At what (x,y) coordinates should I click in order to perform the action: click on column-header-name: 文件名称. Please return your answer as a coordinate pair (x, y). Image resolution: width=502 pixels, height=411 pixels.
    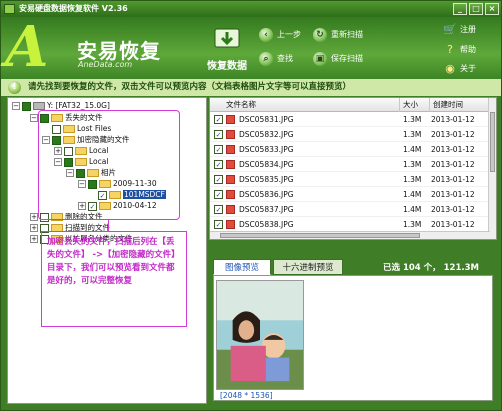
    Looking at the image, I should click on (305, 105).